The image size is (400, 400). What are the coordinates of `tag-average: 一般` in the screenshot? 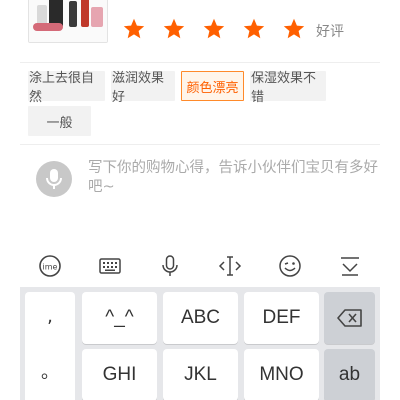 It's located at (59, 121).